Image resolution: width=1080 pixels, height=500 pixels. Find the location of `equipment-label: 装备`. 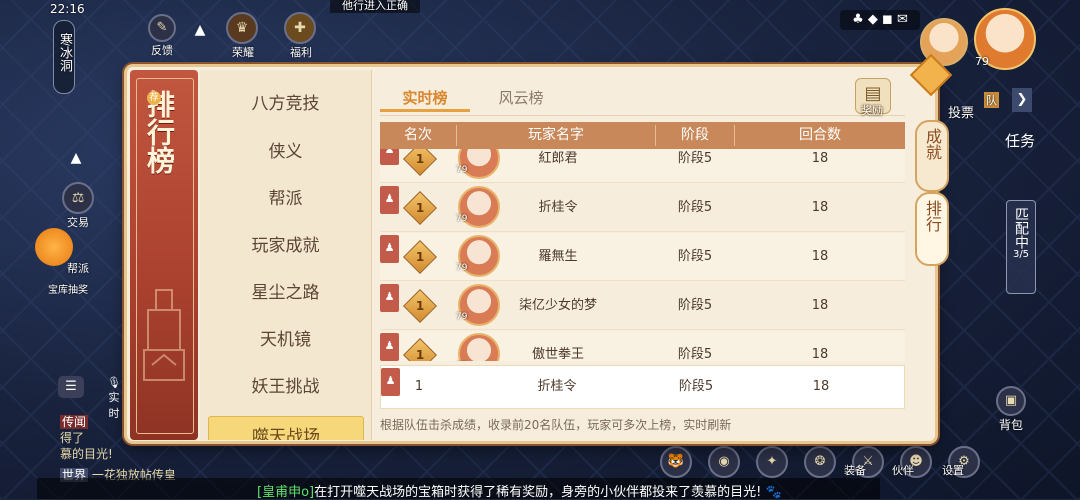

equipment-label: 装备 is located at coordinates (855, 470).